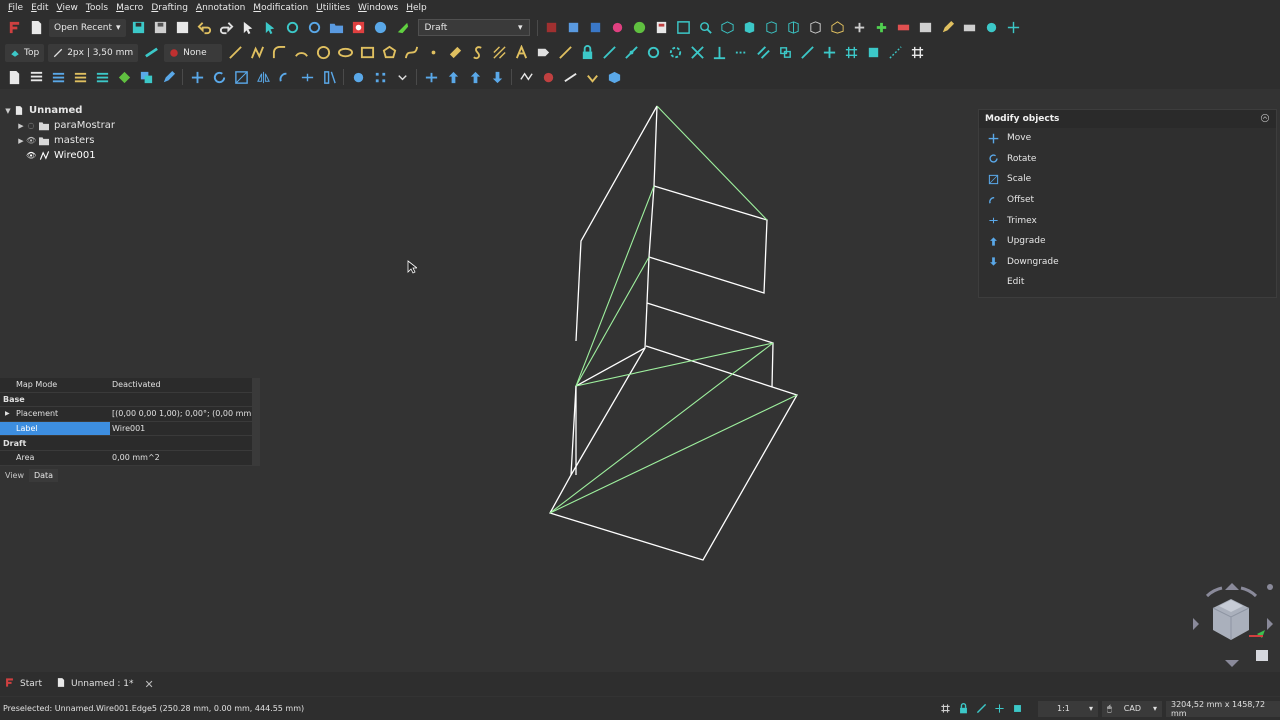 Image resolution: width=1280 pixels, height=720 pixels. I want to click on snap-angle-icon, so click(675, 53).